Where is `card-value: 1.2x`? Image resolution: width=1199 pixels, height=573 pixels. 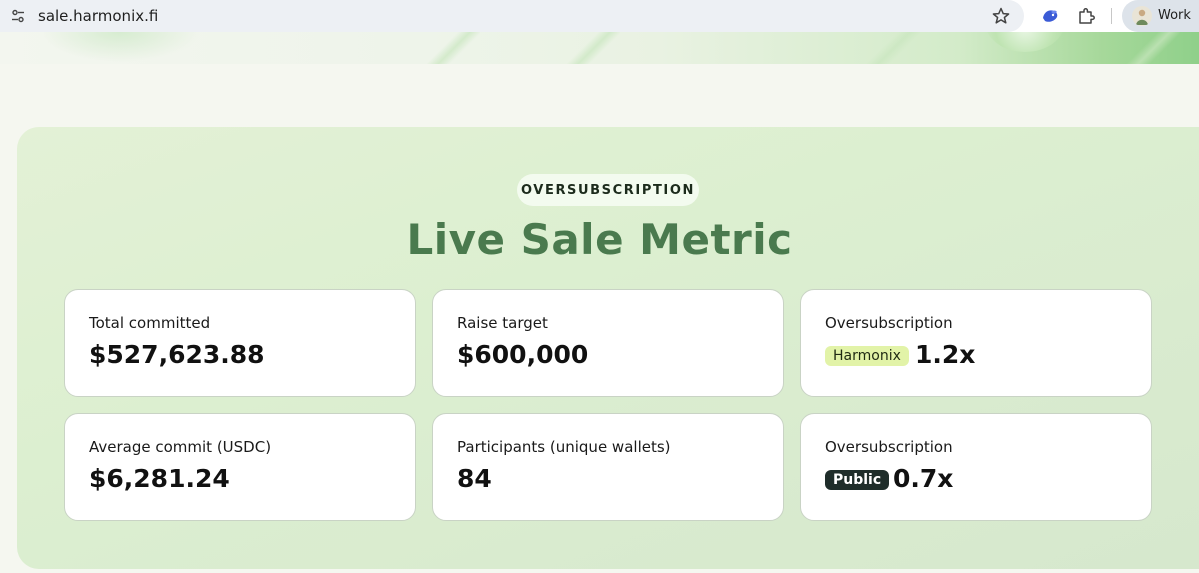
card-value: 1.2x is located at coordinates (945, 354).